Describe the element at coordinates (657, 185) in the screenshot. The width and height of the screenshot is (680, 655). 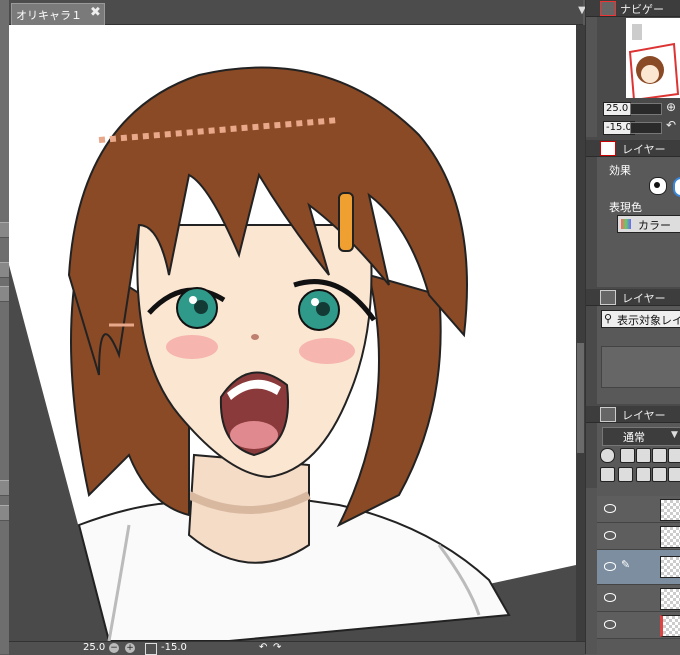
I see `effect-toggle-dot` at that location.